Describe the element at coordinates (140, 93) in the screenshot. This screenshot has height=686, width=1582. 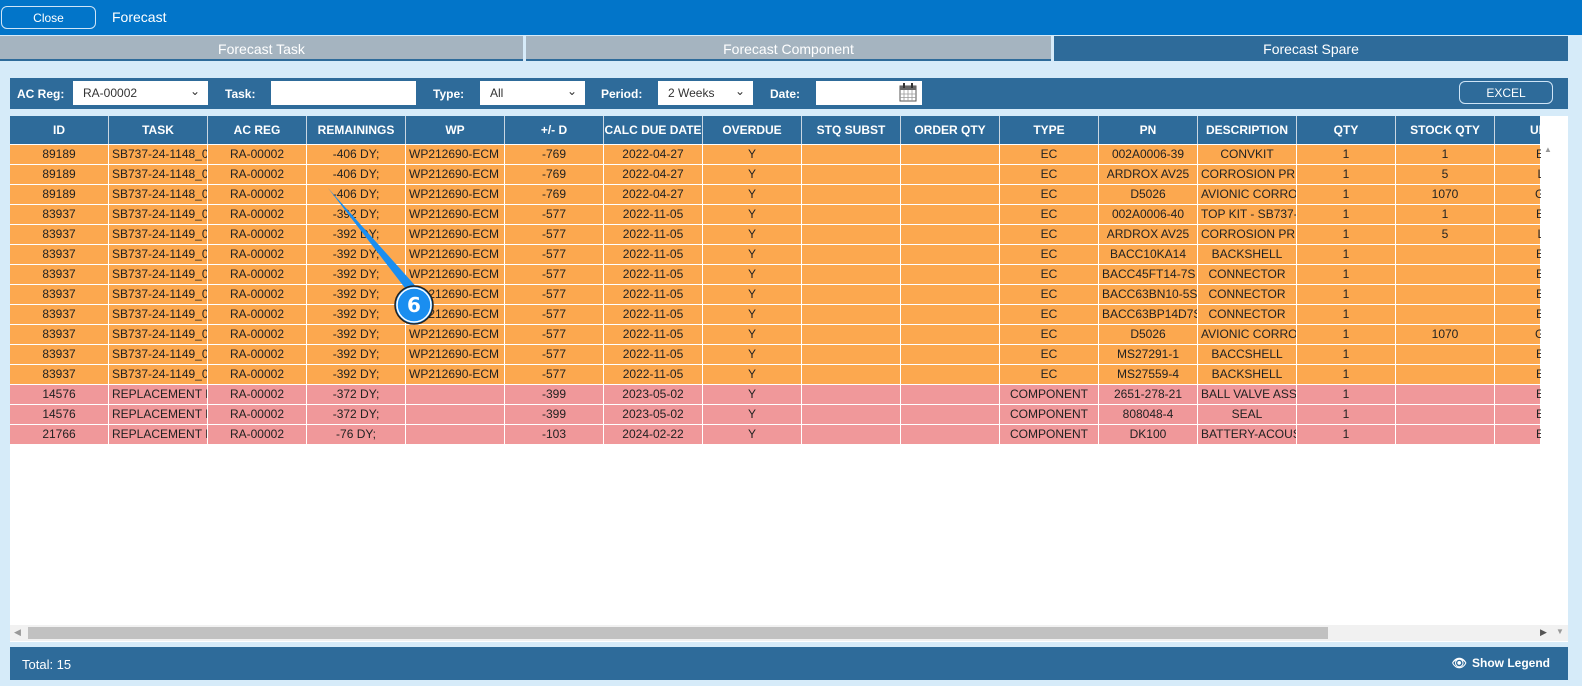
I see `ac-reg-select: RA-00002 ⌄` at that location.